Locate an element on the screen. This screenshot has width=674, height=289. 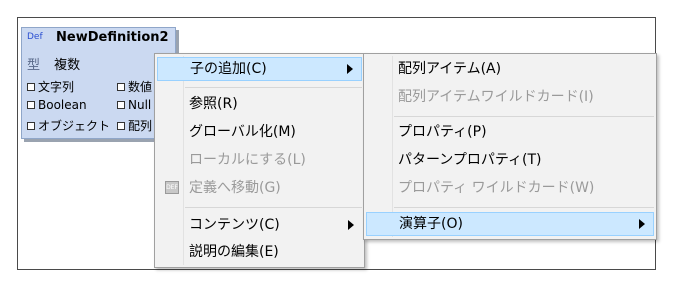
menu-item-contents: コンテンツ(C) is located at coordinates (259, 225).